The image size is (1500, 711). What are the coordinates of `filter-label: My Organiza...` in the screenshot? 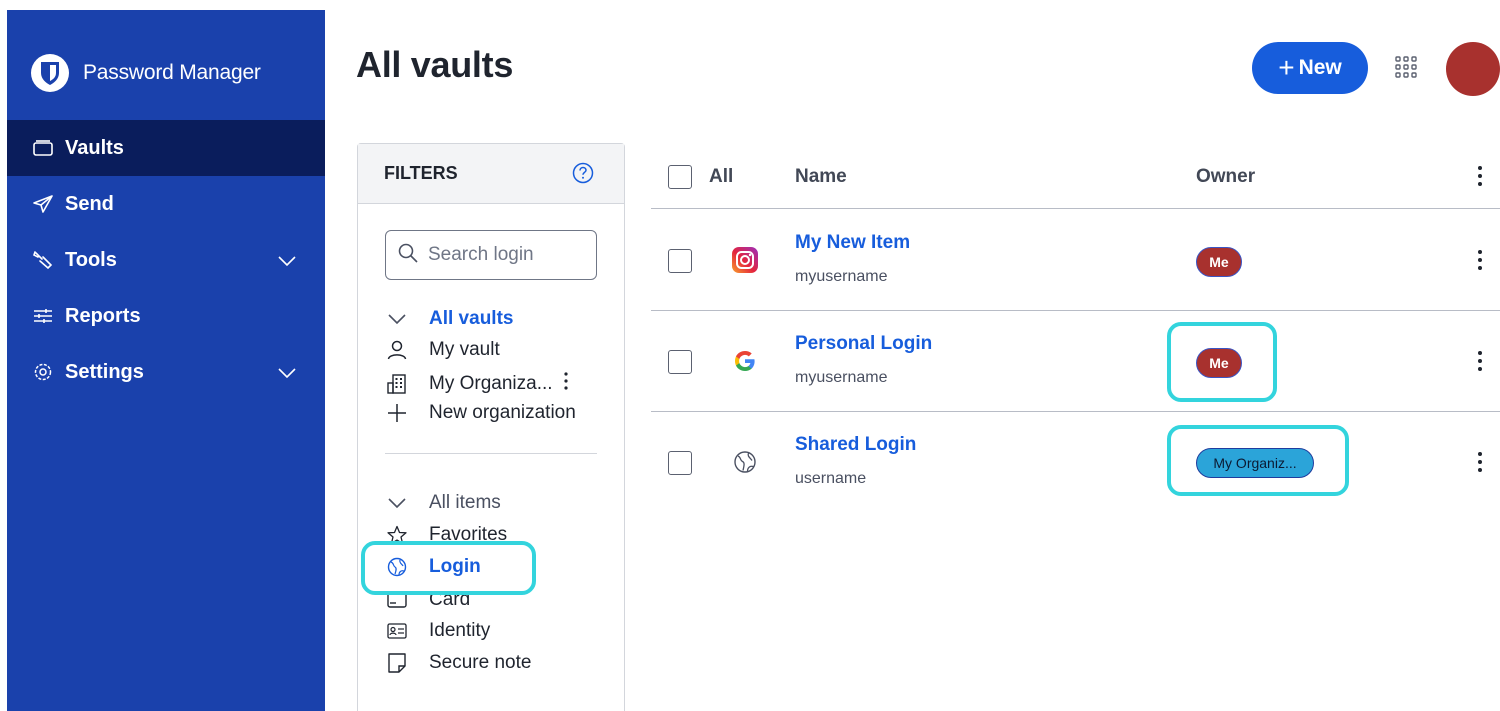 It's located at (491, 383).